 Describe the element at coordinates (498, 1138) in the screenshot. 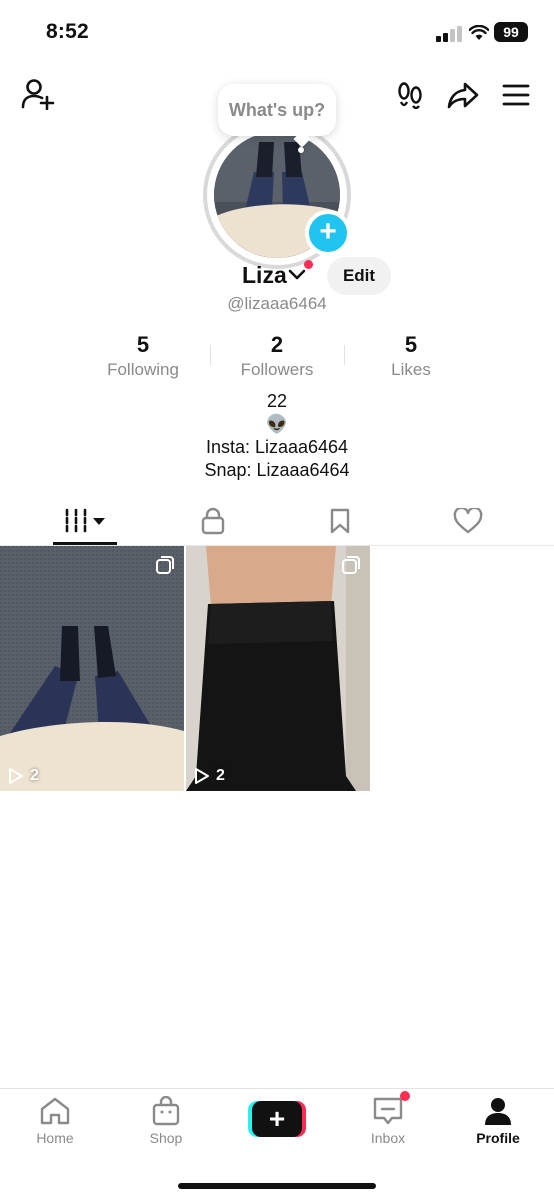

I see `nav-label: Profile` at that location.